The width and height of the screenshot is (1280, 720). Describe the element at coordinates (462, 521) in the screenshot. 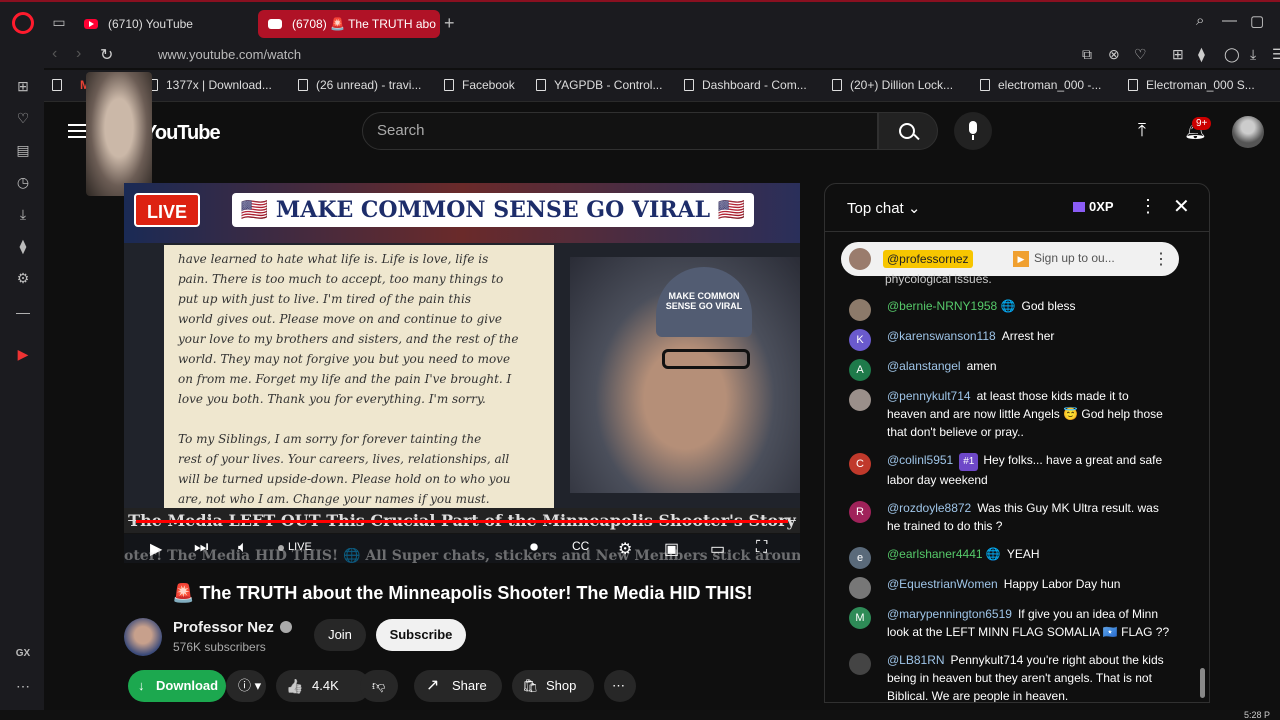

I see `progress-bar` at that location.